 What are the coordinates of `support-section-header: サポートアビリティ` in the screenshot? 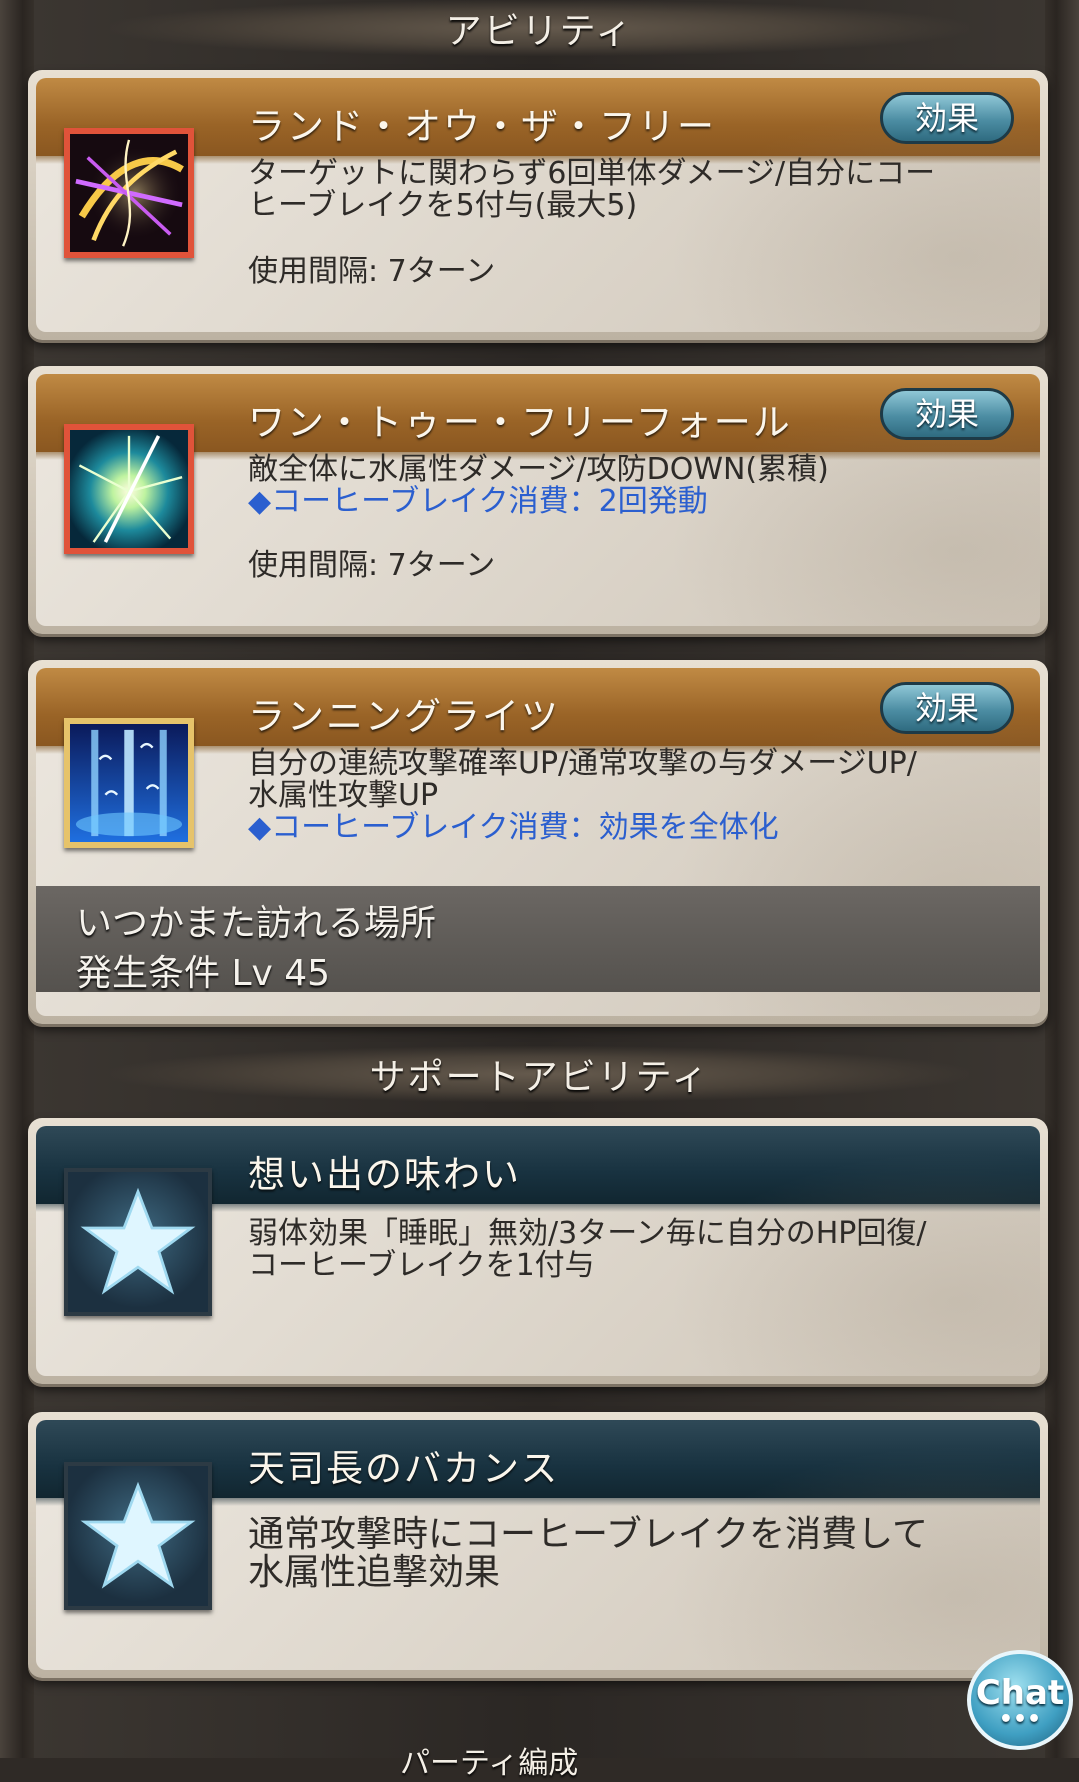 It's located at (539, 1074).